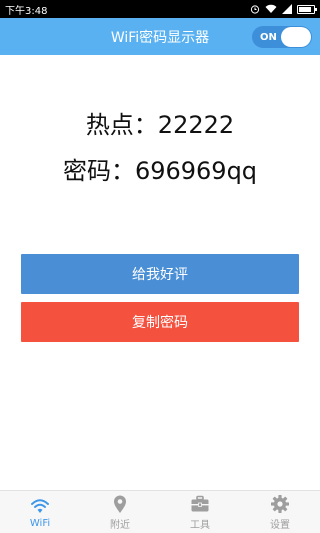 The width and height of the screenshot is (320, 533). I want to click on status-icons, so click(283, 9).